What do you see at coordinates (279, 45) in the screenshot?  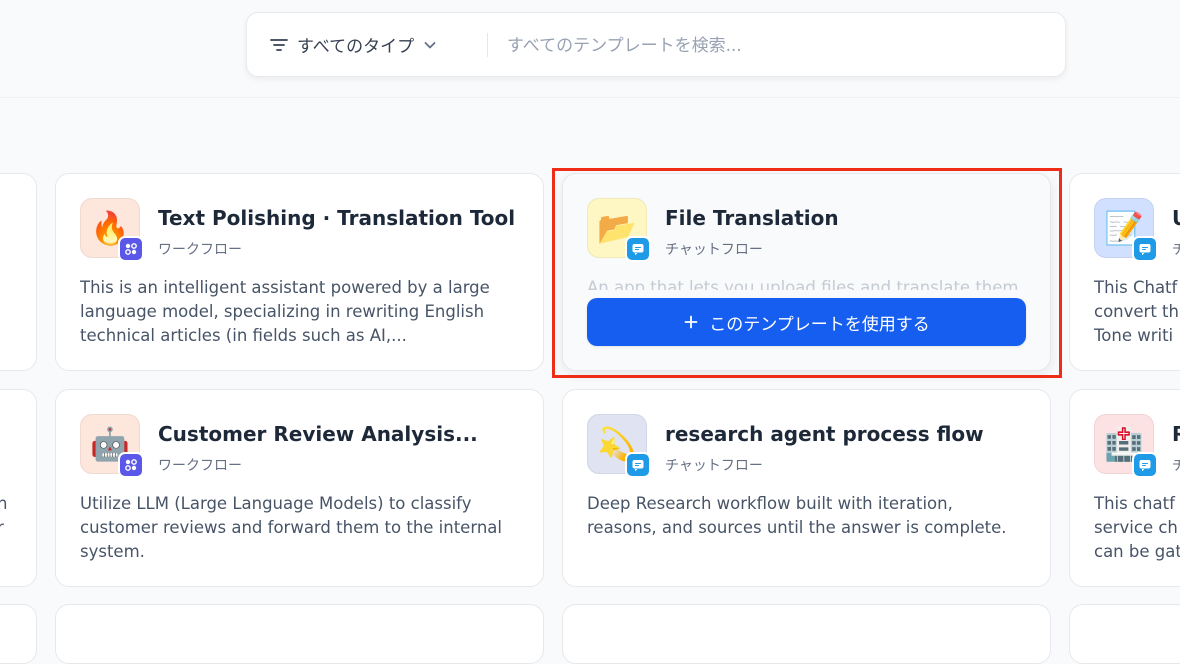 I see `filter-icon` at bounding box center [279, 45].